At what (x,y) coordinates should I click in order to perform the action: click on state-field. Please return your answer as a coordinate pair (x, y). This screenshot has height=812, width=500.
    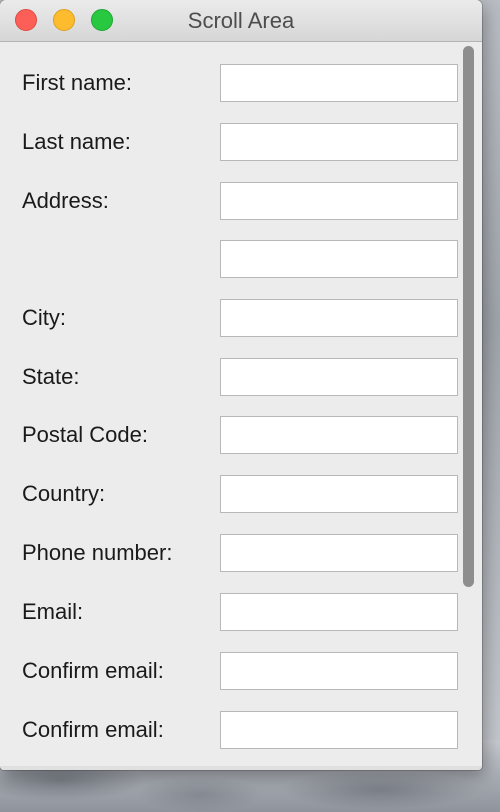
    Looking at the image, I should click on (339, 377).